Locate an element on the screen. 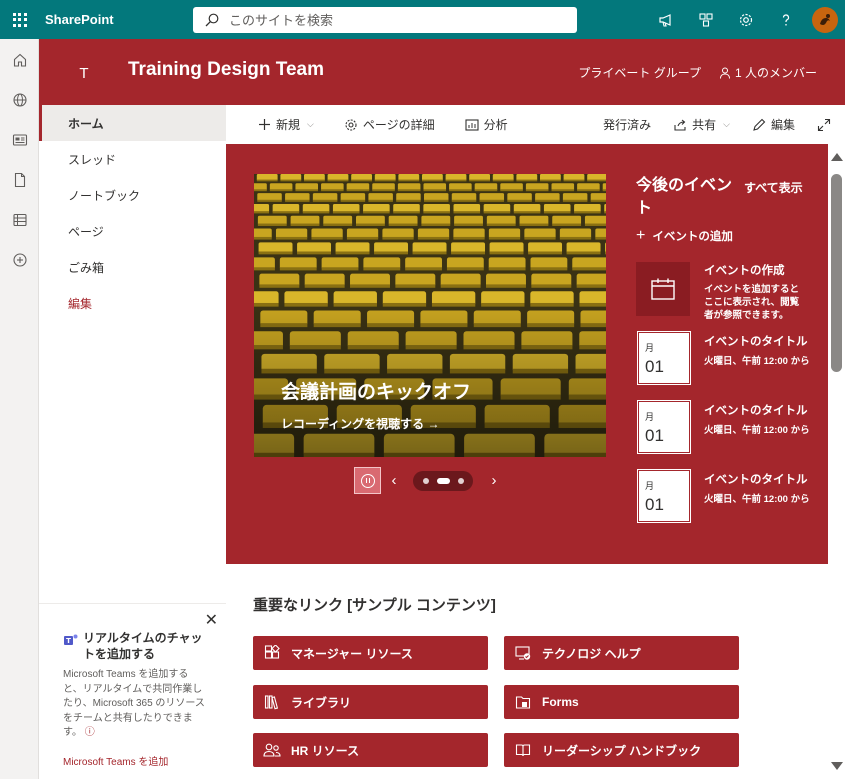 The image size is (845, 779). link-label: テクノロジ ヘルプ is located at coordinates (591, 653).